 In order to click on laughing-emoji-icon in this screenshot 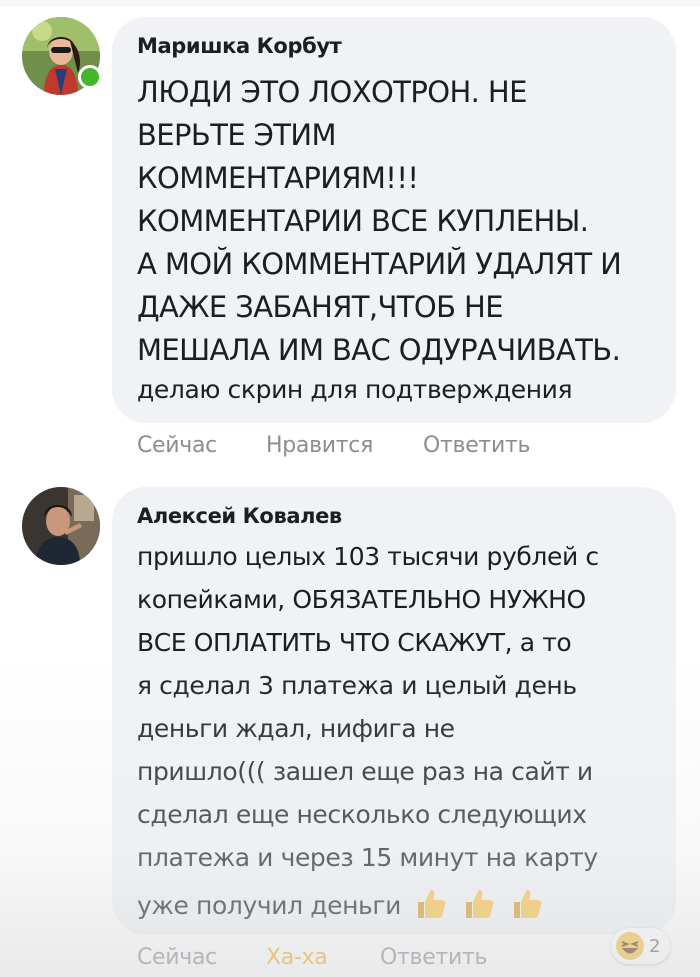, I will do `click(630, 946)`.